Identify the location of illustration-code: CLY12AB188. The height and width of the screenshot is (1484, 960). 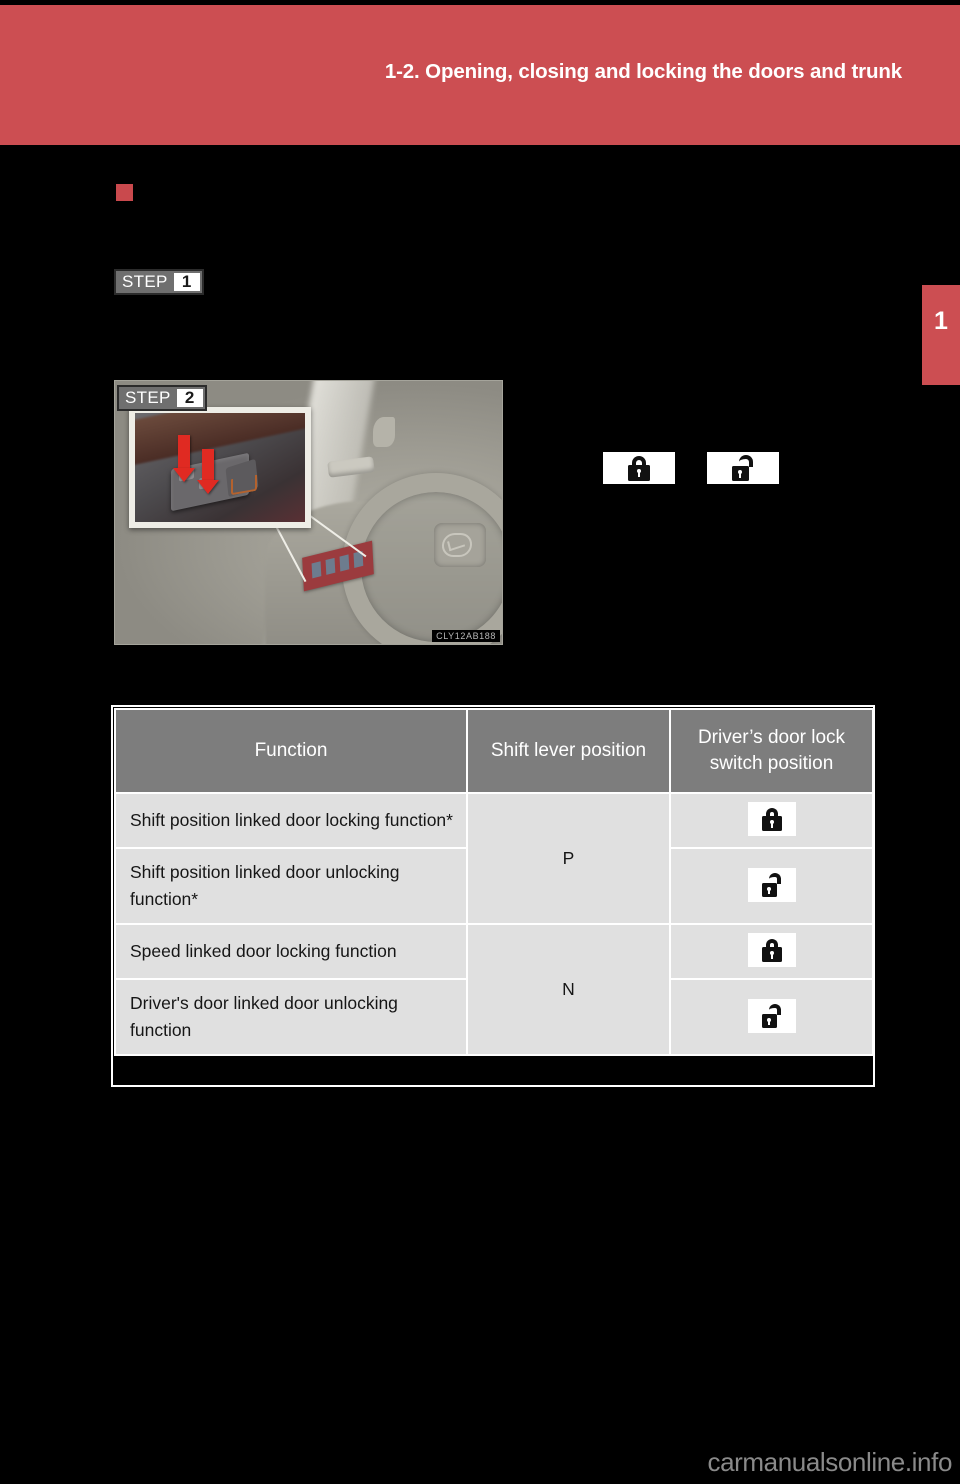
(466, 636).